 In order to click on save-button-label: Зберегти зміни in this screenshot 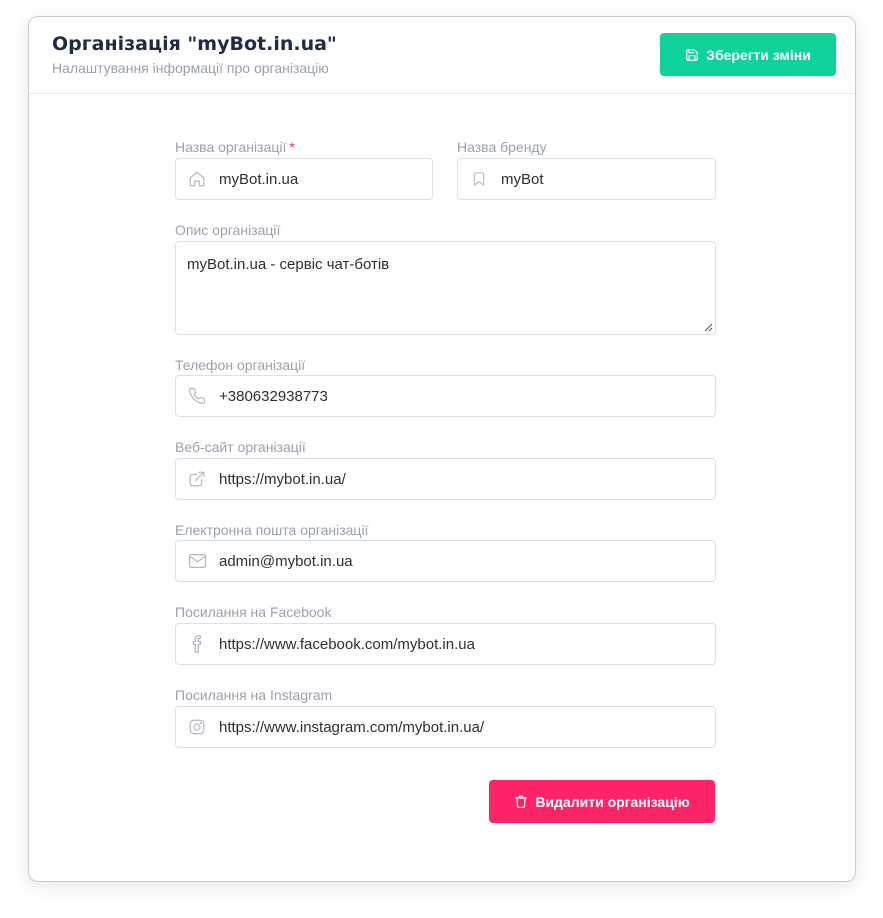, I will do `click(758, 54)`.